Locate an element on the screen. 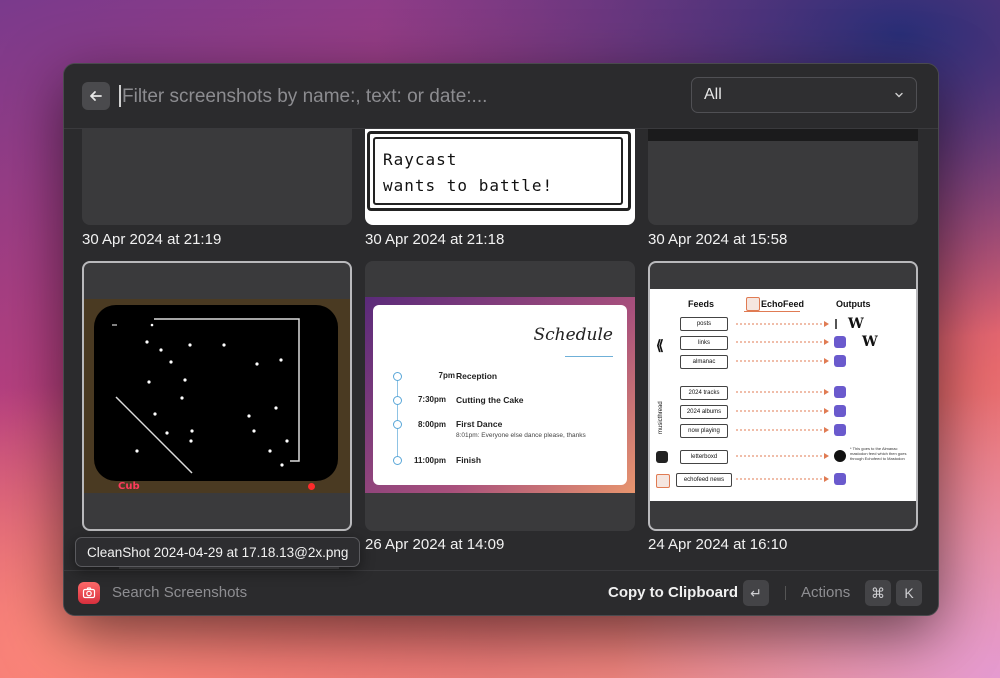 The height and width of the screenshot is (678, 1000). back-button is located at coordinates (96, 96).